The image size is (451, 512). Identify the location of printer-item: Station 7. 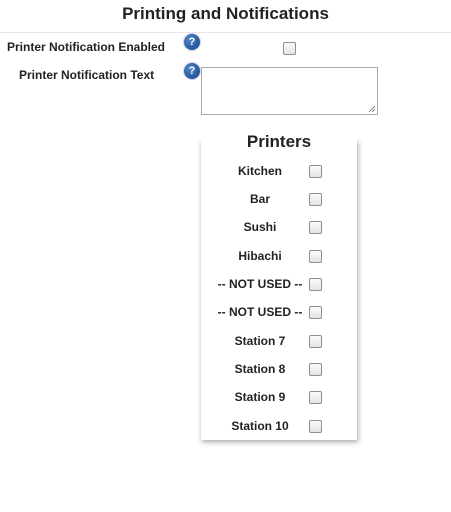
(279, 341).